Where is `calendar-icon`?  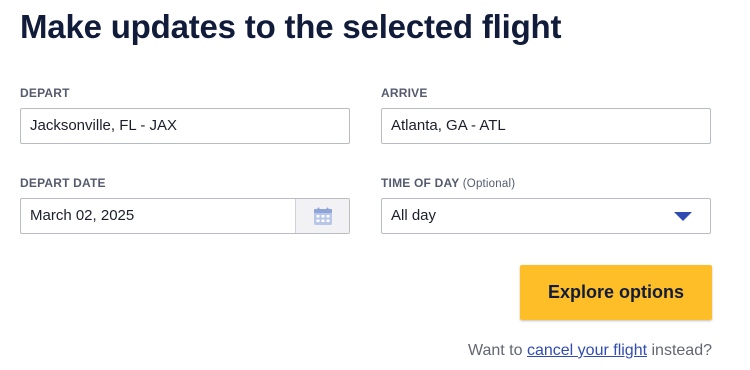 calendar-icon is located at coordinates (322, 216).